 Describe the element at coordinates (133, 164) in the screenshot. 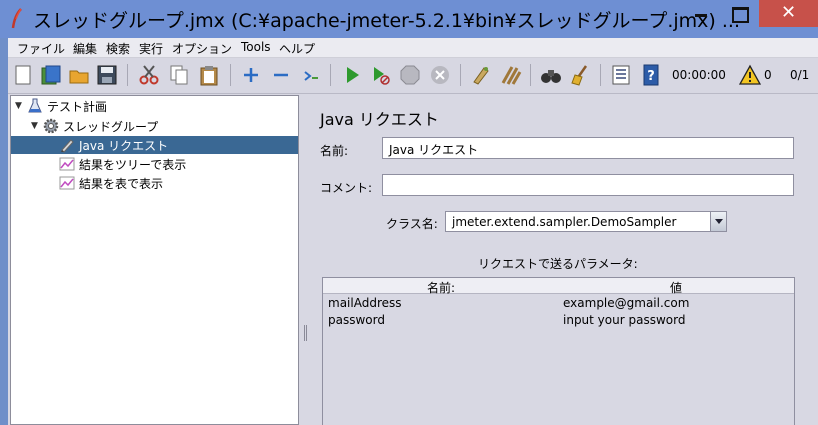

I see `tree-label-view-results-tree: 結果をツリーで表示` at that location.